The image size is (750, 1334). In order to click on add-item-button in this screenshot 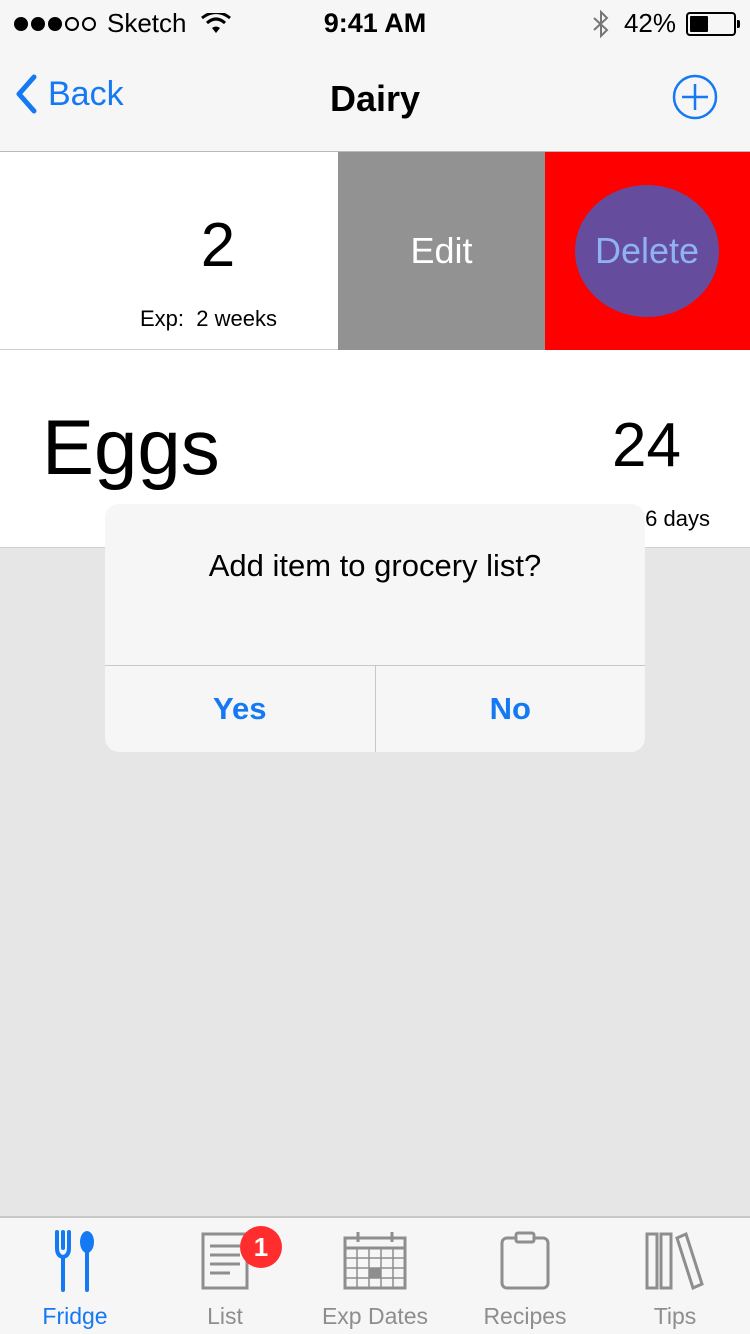, I will do `click(695, 99)`.